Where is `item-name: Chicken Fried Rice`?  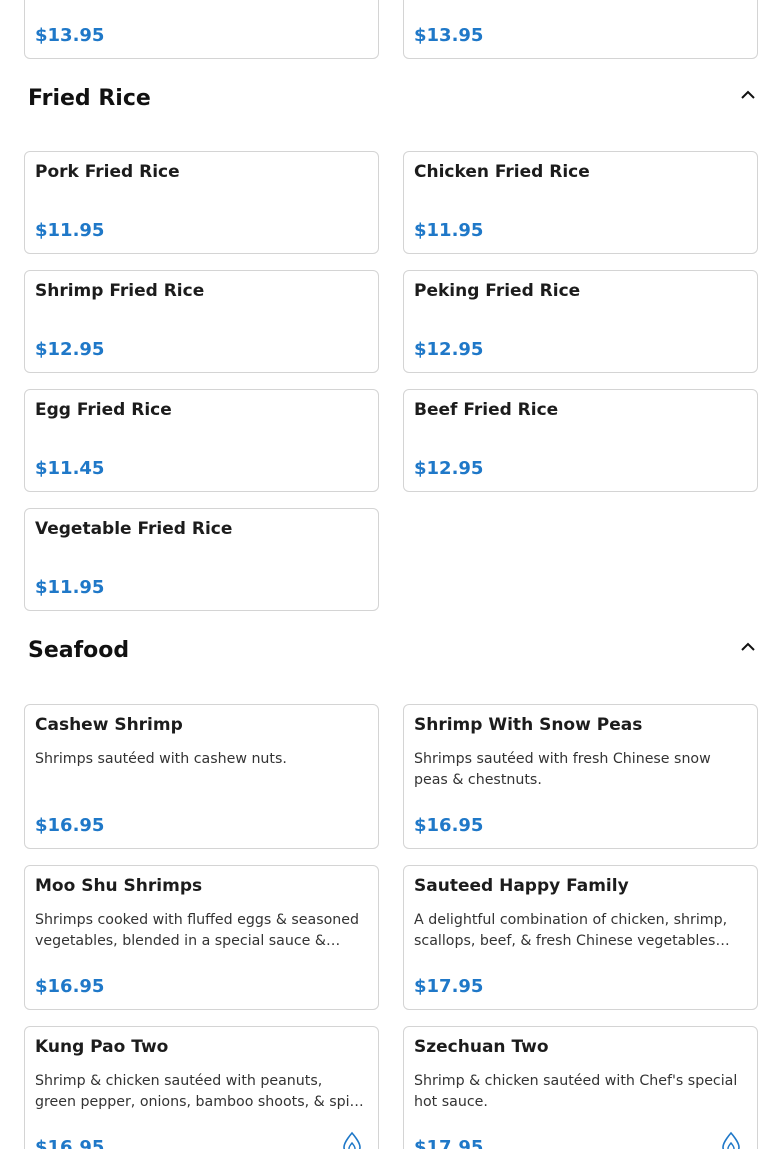 item-name: Chicken Fried Rice is located at coordinates (502, 172).